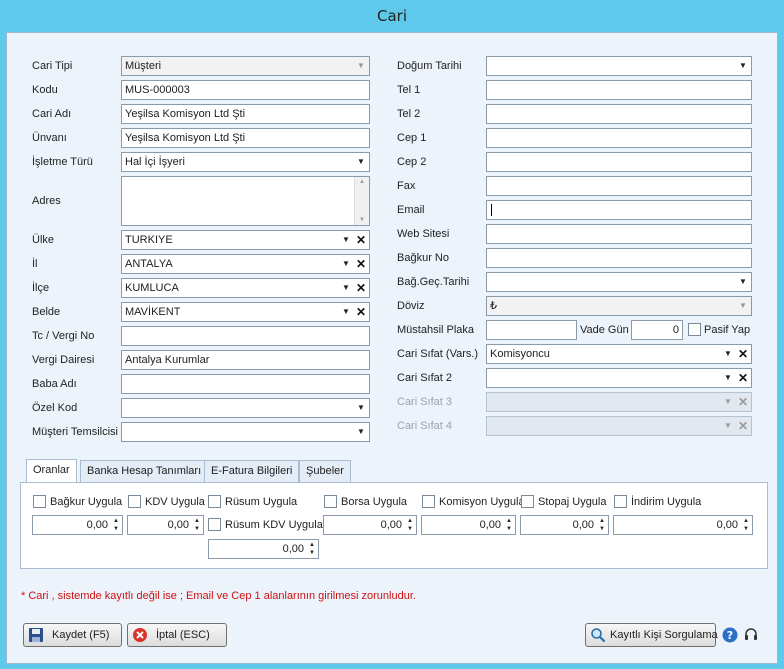 Image resolution: width=784 pixels, height=669 pixels. Describe the element at coordinates (666, 502) in the screenshot. I see `indirim-label: İndirim Uygula` at that location.